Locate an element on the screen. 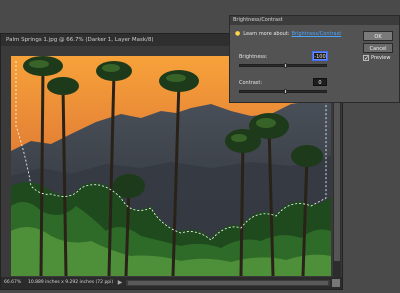 The image size is (400, 293). cancel-button: Cancel is located at coordinates (378, 48).